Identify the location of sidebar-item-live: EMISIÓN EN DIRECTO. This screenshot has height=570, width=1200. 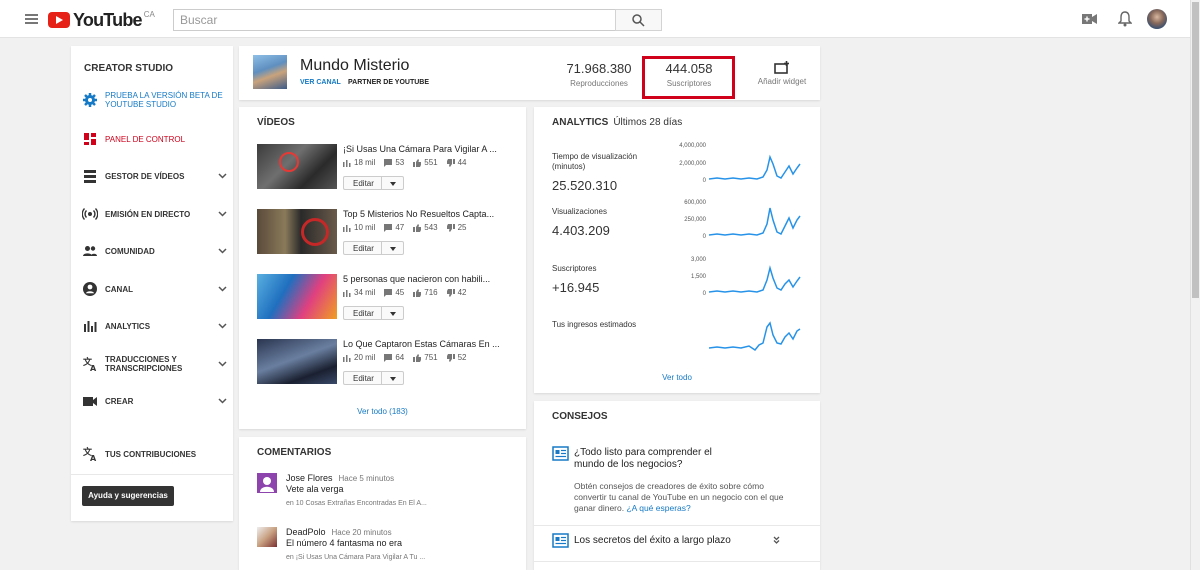
(154, 214).